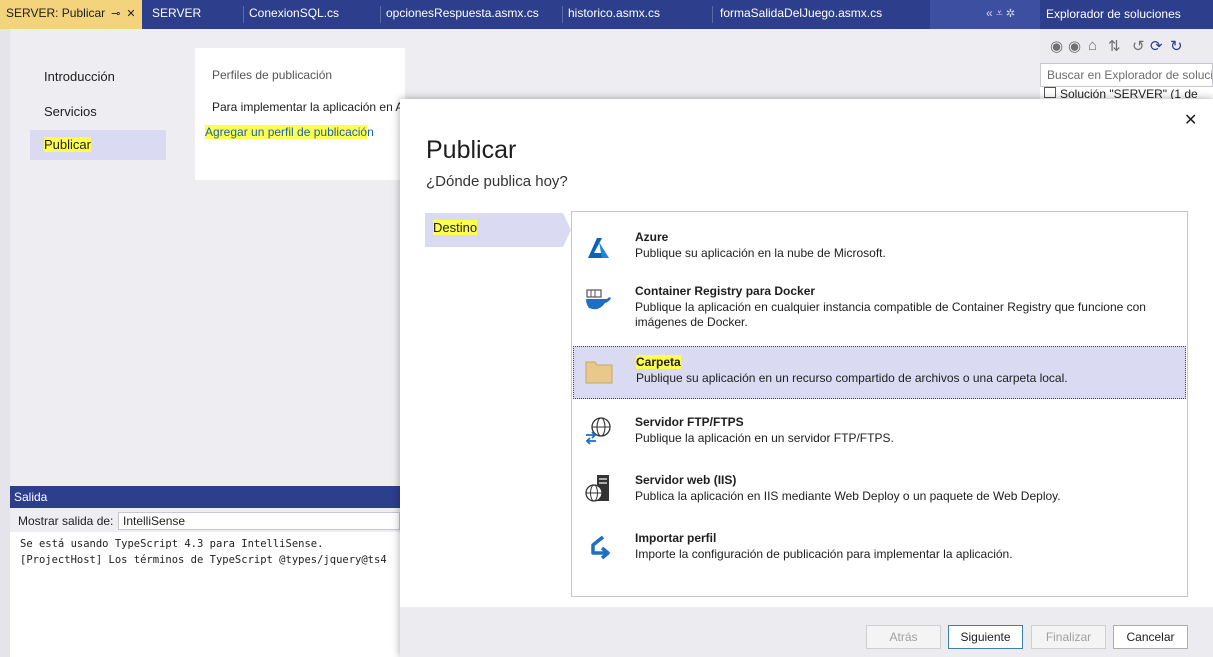  Describe the element at coordinates (567, 230) in the screenshot. I see `step-arrow` at that location.